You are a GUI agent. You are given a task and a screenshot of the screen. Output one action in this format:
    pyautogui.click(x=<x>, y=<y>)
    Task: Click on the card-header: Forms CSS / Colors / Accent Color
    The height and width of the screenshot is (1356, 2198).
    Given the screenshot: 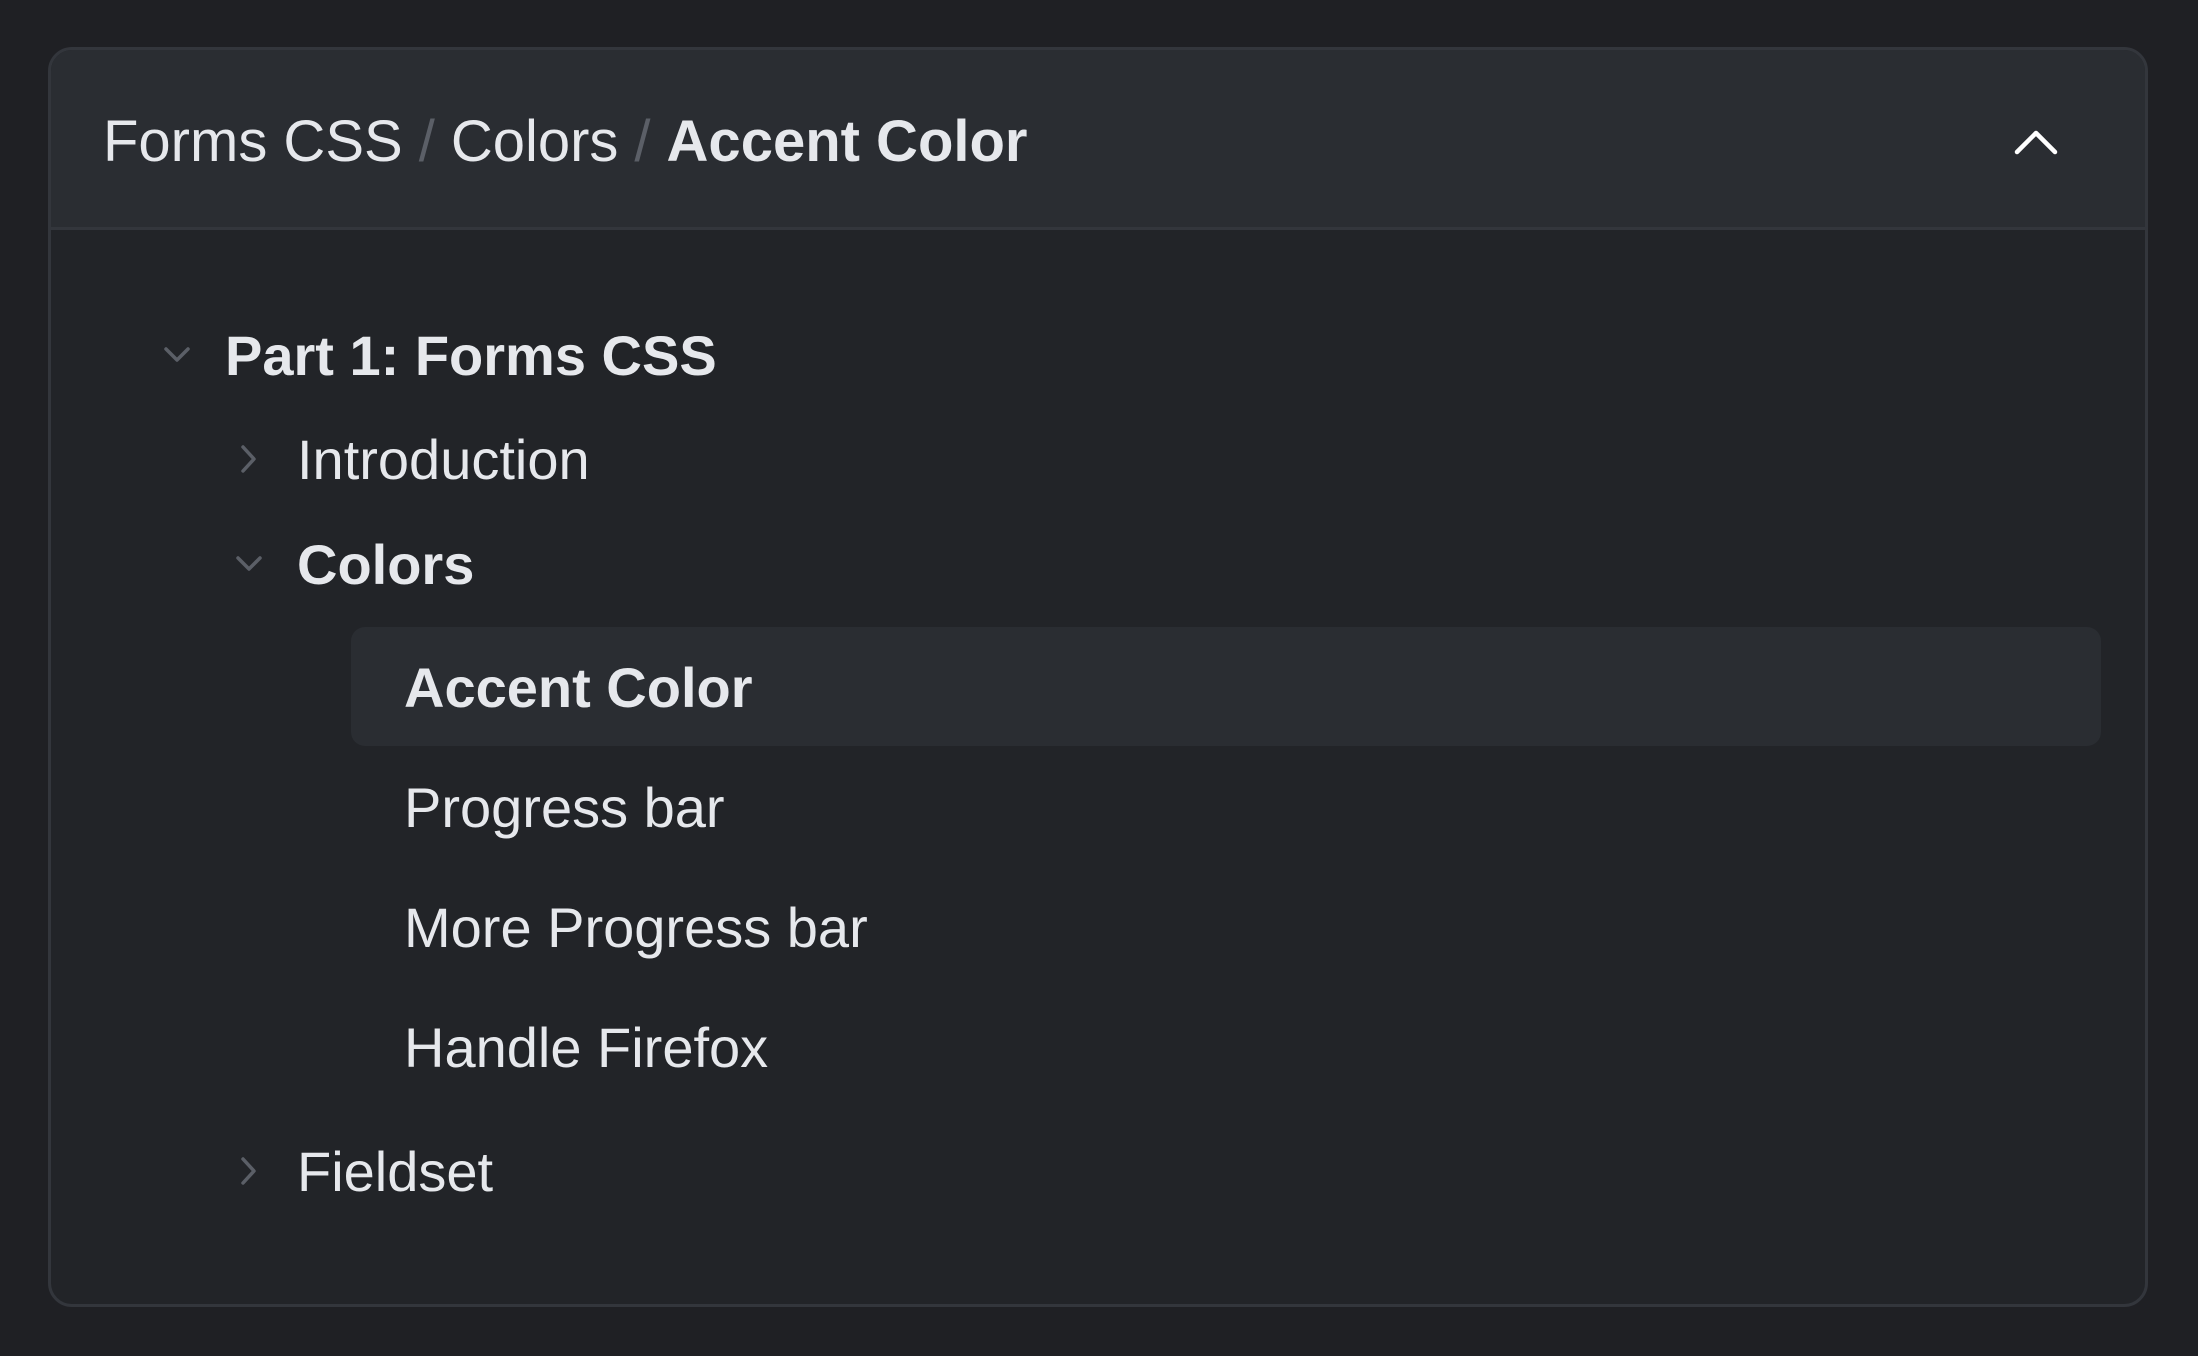 What is the action you would take?
    pyautogui.click(x=1098, y=140)
    